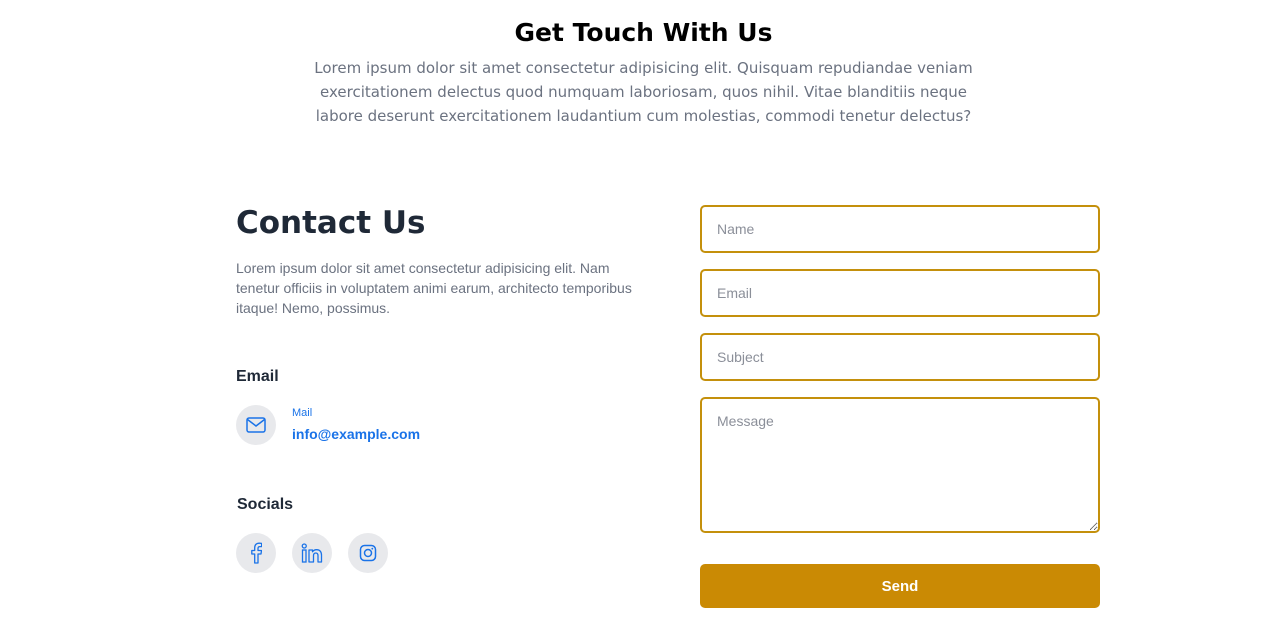 The image size is (1287, 631). Describe the element at coordinates (256, 425) in the screenshot. I see `mail-icon` at that location.